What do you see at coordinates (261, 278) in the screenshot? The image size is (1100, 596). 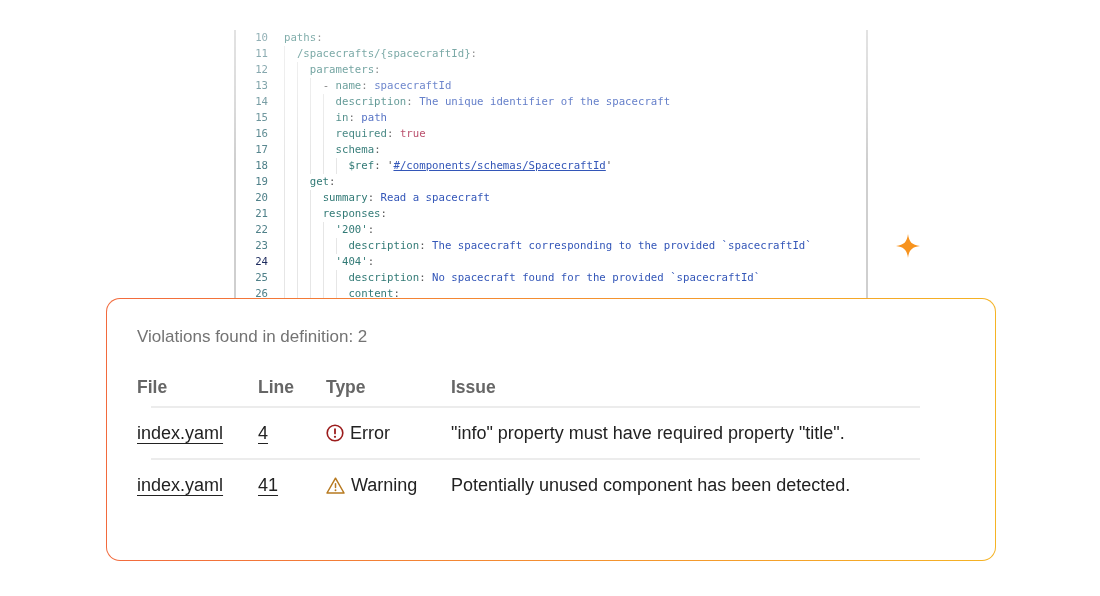 I see `line-number: 25` at bounding box center [261, 278].